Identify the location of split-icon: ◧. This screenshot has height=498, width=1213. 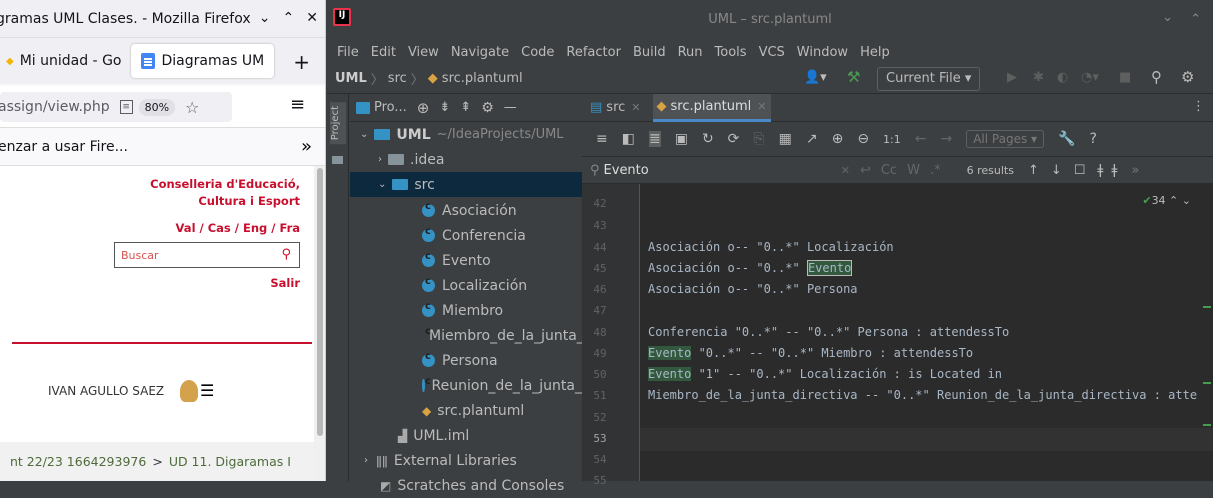
(628, 139).